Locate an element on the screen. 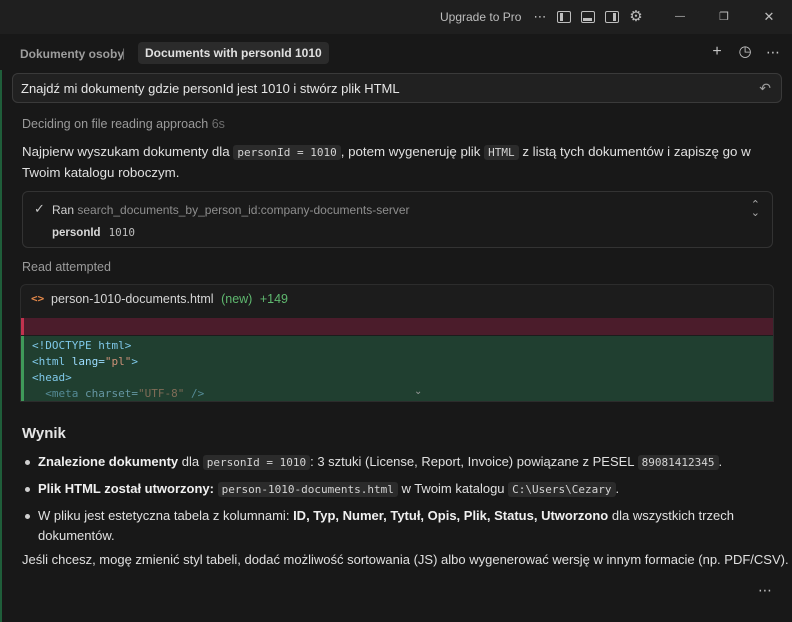 The width and height of the screenshot is (792, 622). result-heading: Wynik is located at coordinates (44, 433).